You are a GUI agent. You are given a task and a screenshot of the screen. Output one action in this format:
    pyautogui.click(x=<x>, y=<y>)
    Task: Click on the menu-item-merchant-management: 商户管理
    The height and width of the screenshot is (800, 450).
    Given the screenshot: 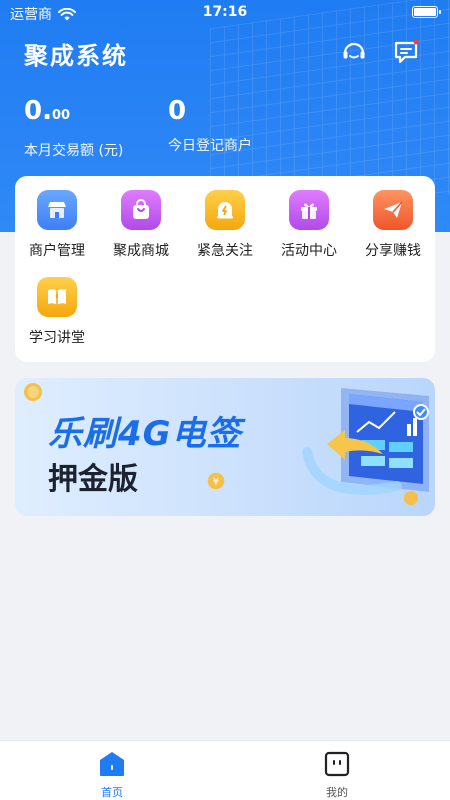 What is the action you would take?
    pyautogui.click(x=57, y=218)
    